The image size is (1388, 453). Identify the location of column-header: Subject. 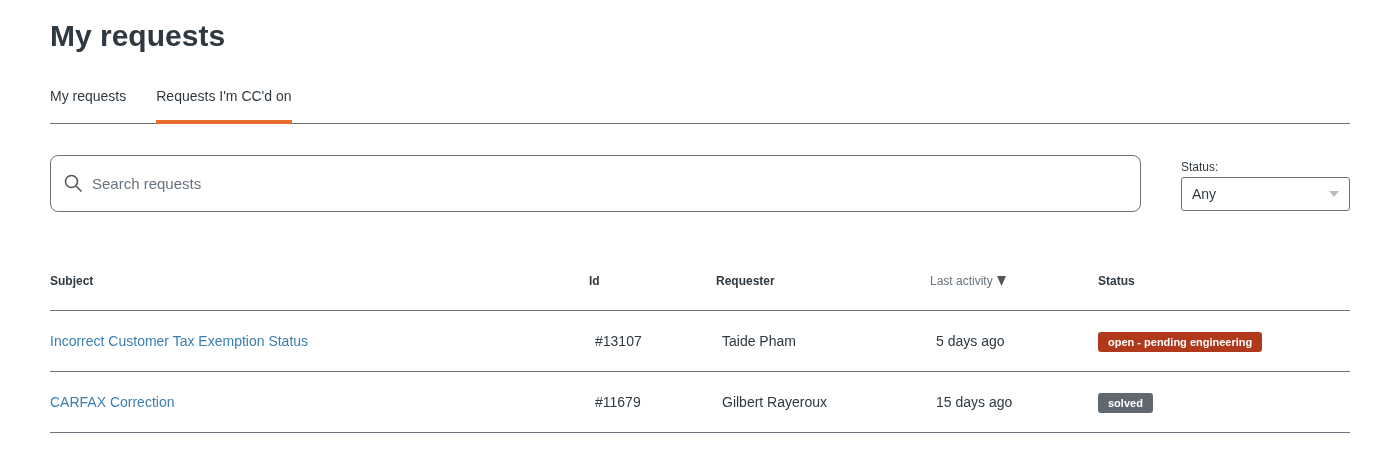
(72, 281).